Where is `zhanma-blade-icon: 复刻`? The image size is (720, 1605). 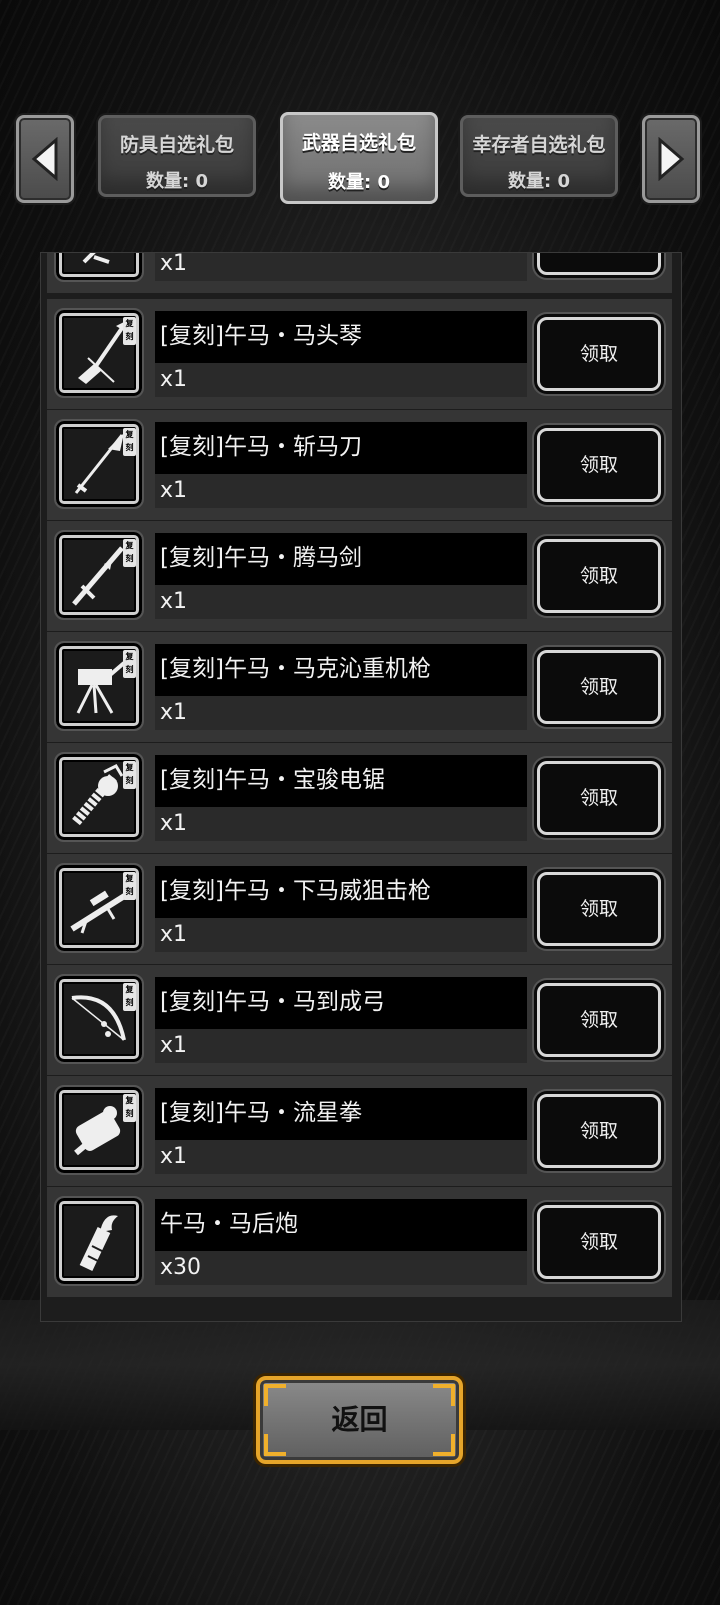 zhanma-blade-icon: 复刻 is located at coordinates (99, 464).